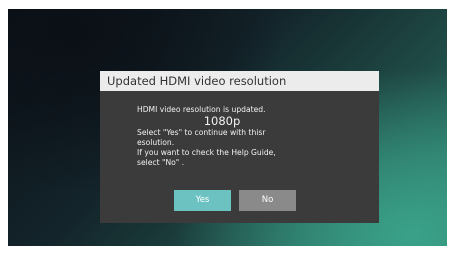  I want to click on message-line-help-guide: If you want to check the Help Guide,, so click(206, 152).